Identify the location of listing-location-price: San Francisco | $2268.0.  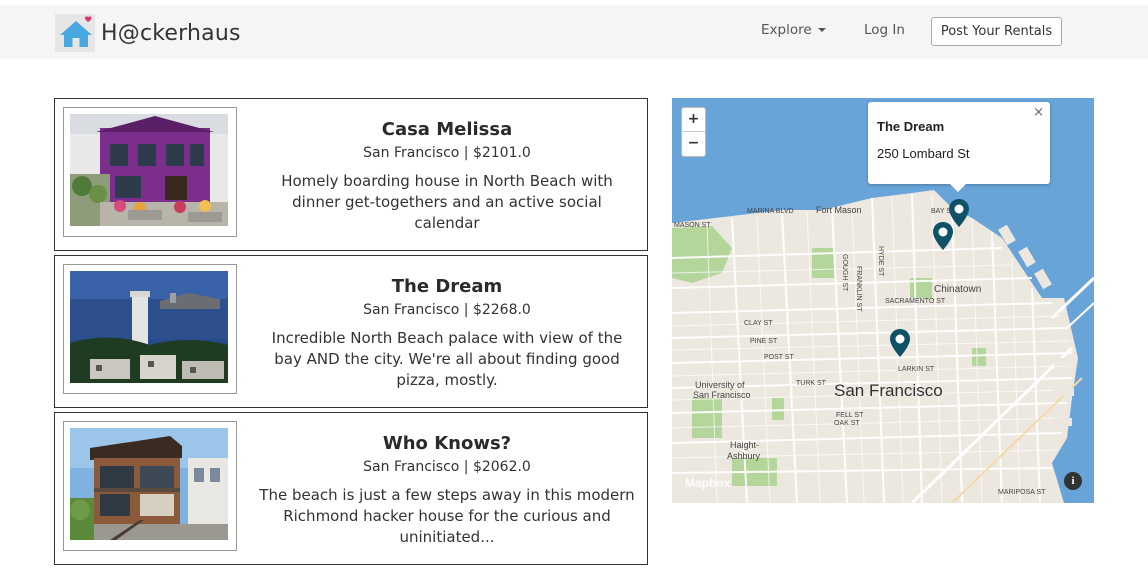
(447, 310).